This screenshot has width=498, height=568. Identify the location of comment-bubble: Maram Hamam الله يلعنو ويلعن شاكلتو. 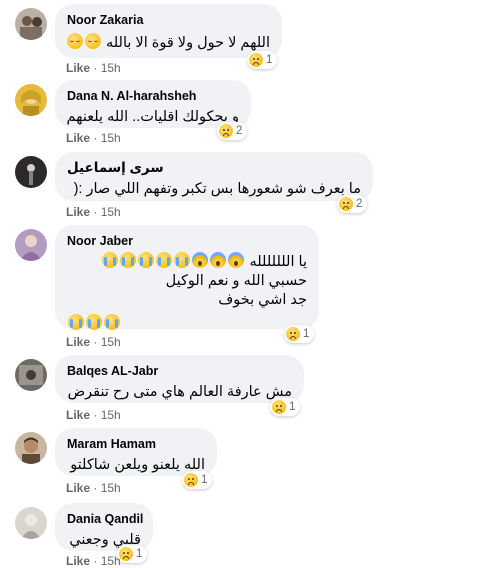
(136, 452).